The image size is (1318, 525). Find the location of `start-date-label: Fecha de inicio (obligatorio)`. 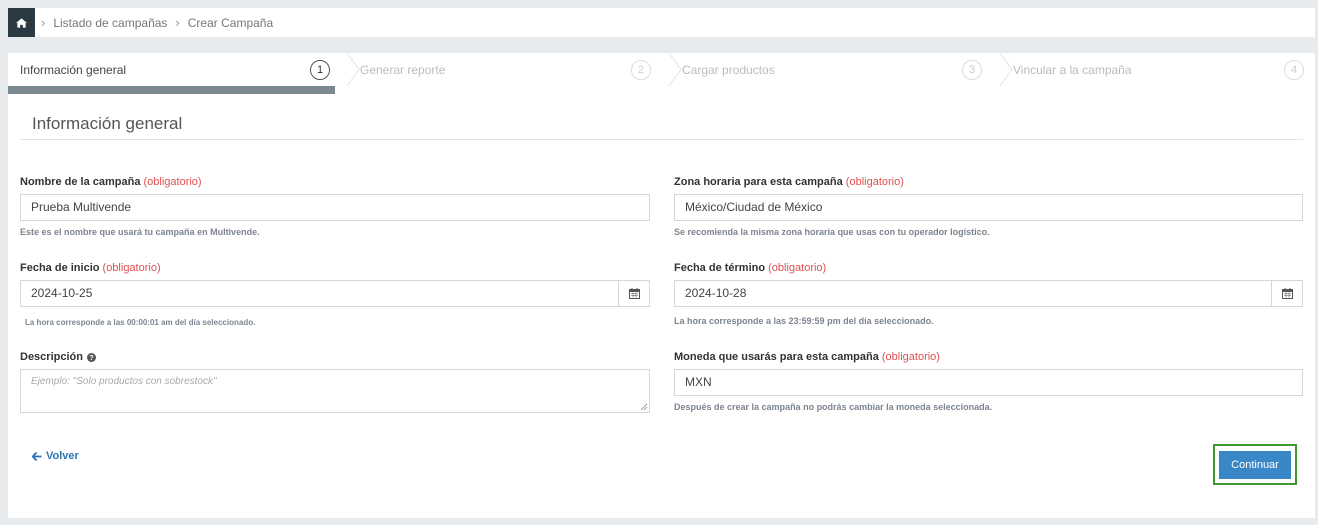

start-date-label: Fecha de inicio (obligatorio) is located at coordinates (90, 268).